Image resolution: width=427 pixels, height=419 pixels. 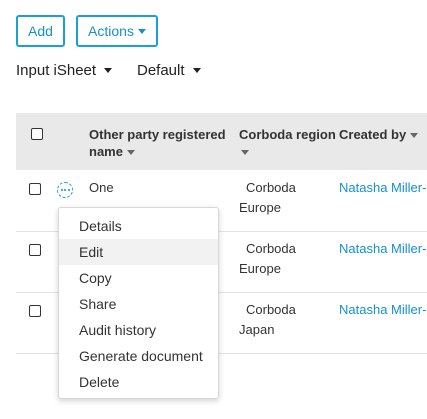 What do you see at coordinates (157, 143) in the screenshot?
I see `column-header-party: Other party registered name` at bounding box center [157, 143].